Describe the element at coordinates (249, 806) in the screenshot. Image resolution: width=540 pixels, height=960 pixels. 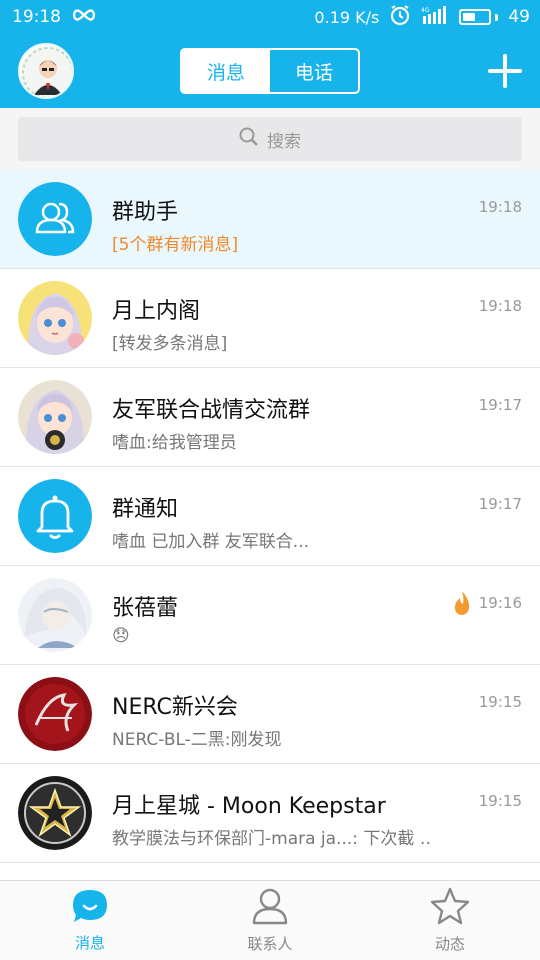
I see `conversation-name: 月上星城 - Moon Keepstar` at that location.